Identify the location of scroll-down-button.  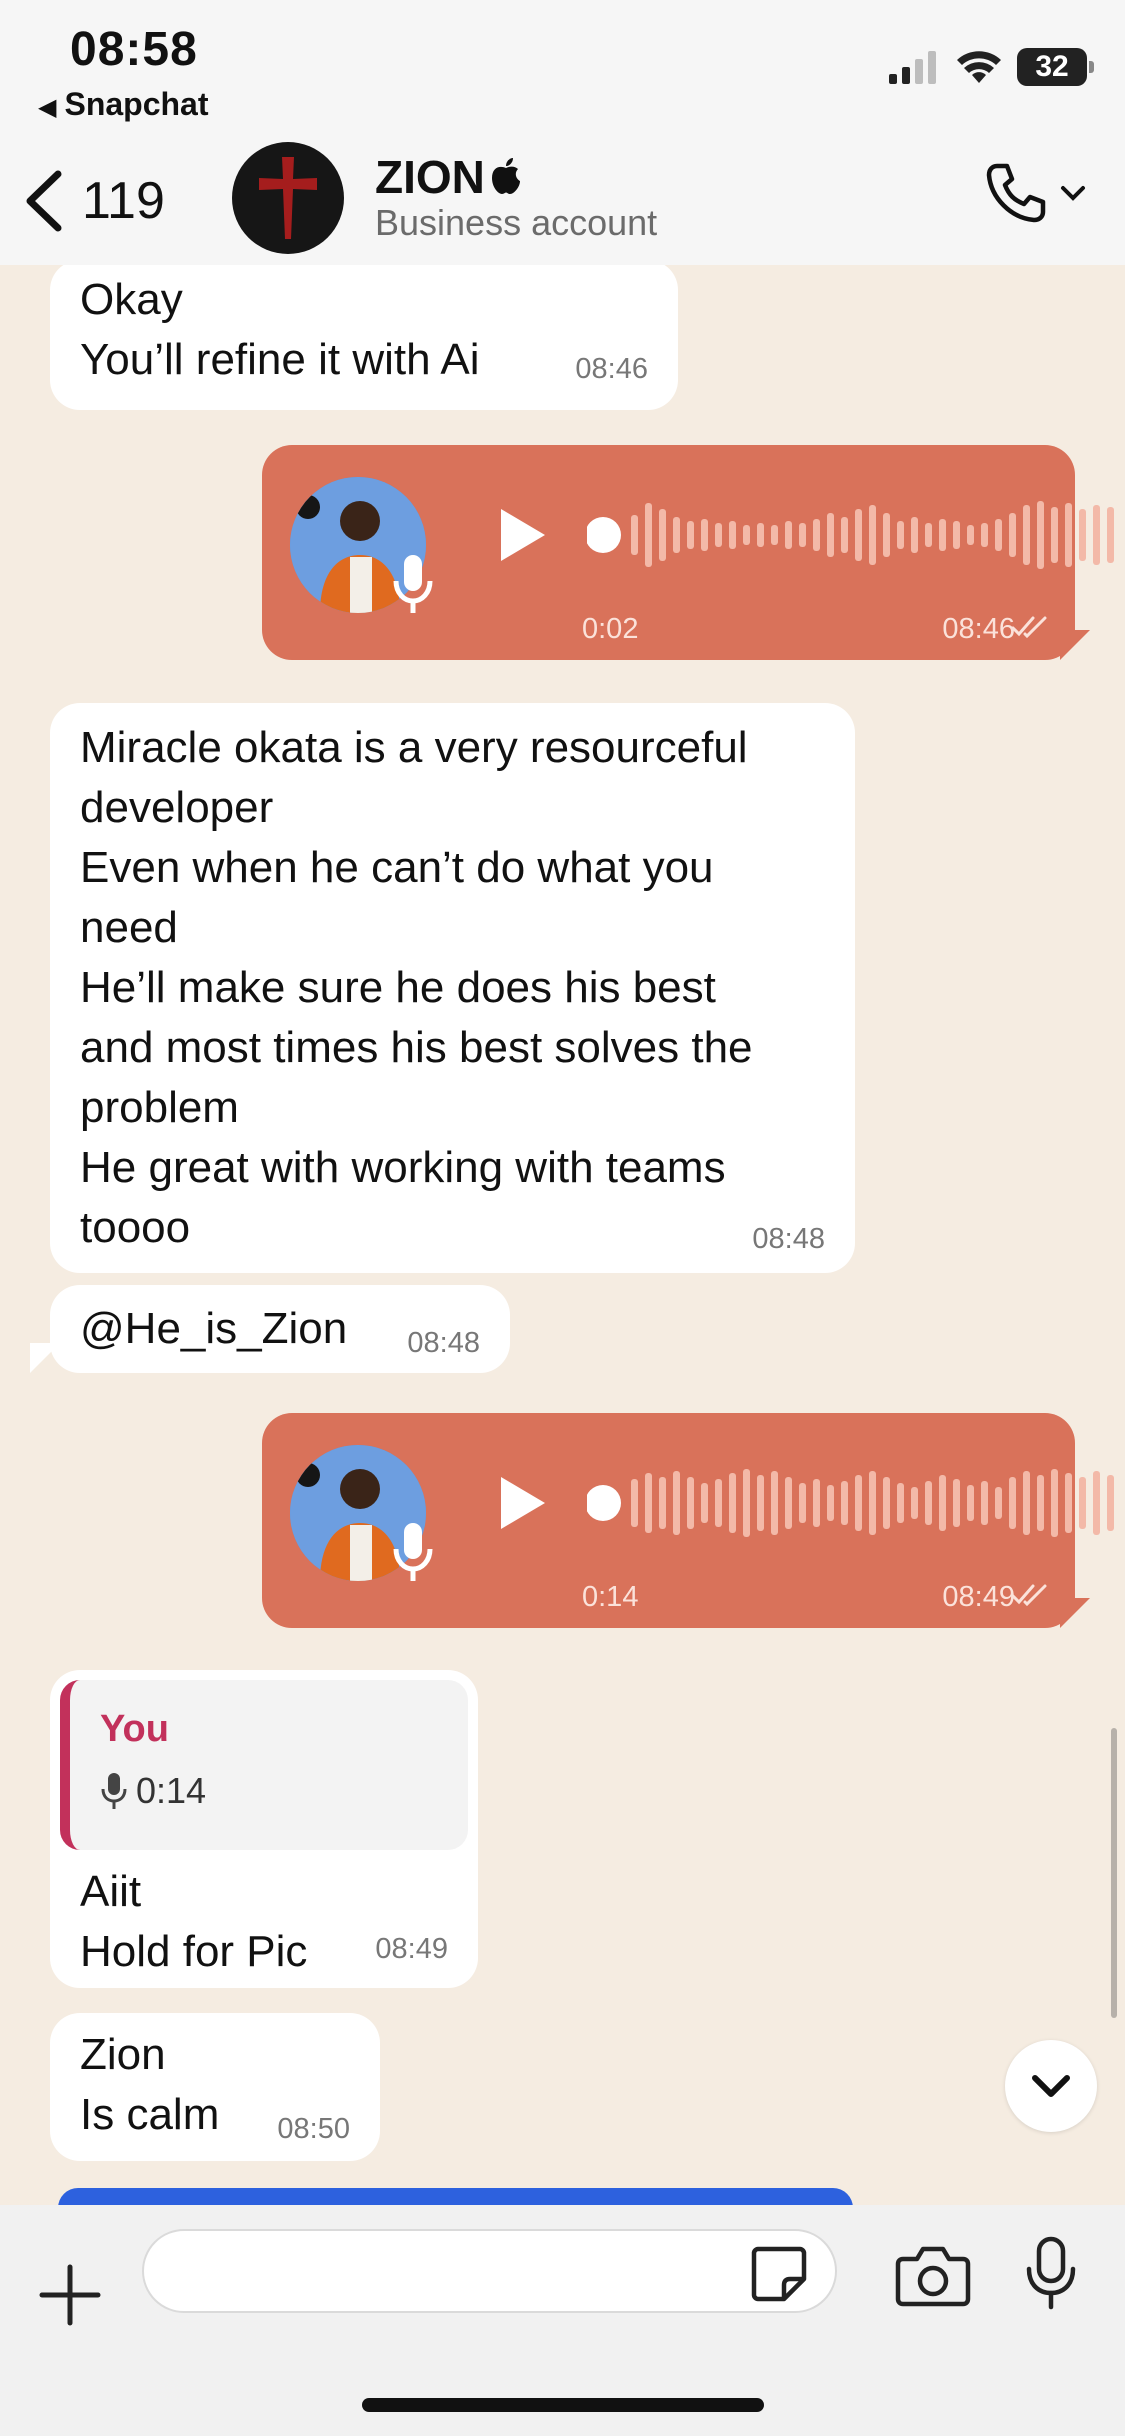
(1051, 2086).